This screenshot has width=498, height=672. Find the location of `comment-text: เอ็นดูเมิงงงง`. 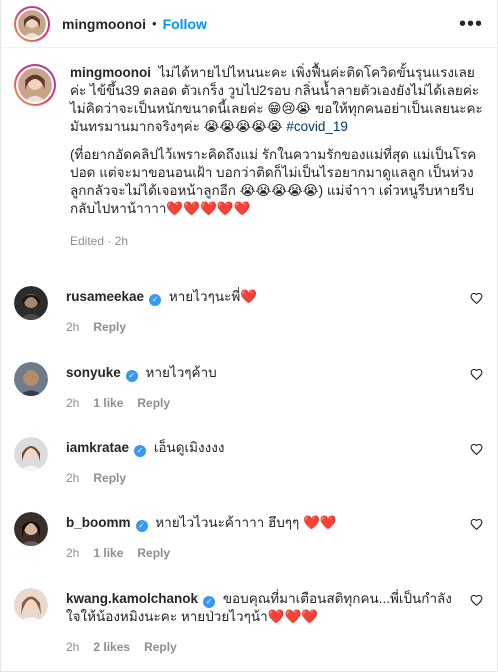

comment-text: เอ็นดูเมิงงงง is located at coordinates (189, 447).